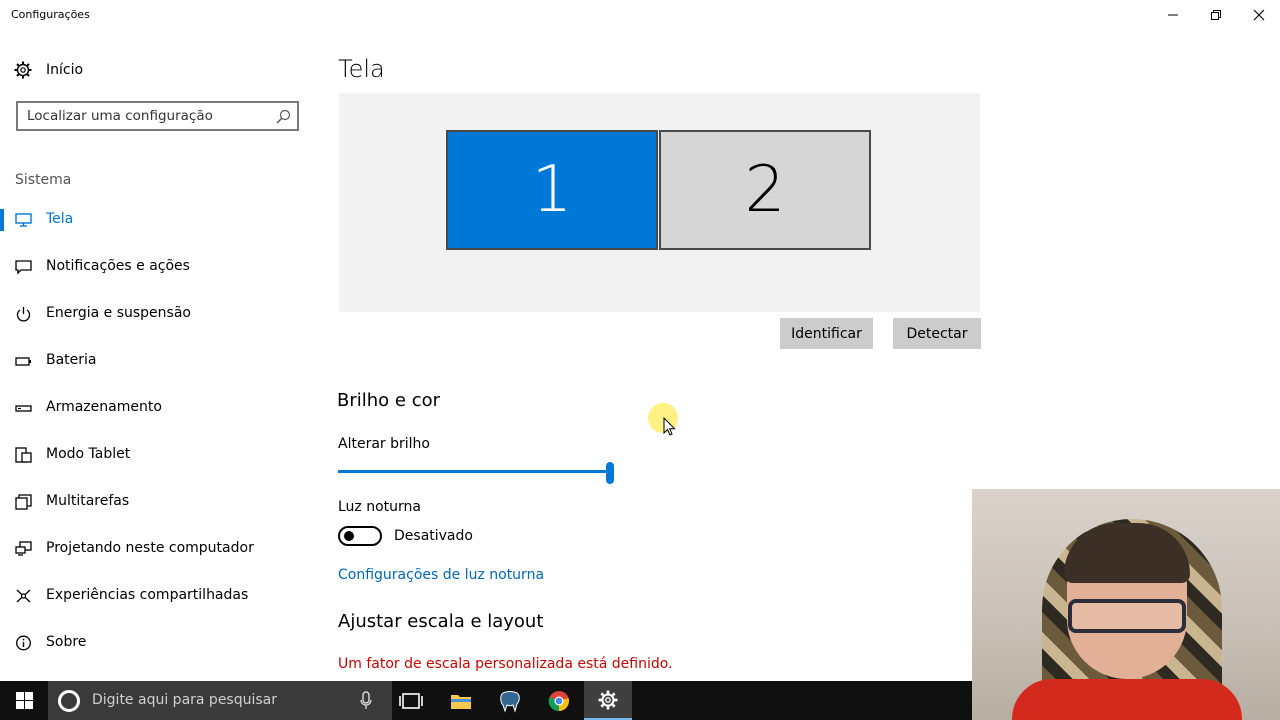 This screenshot has width=1280, height=720. I want to click on sidebar-item-label: Experiências compartilhadas, so click(147, 595).